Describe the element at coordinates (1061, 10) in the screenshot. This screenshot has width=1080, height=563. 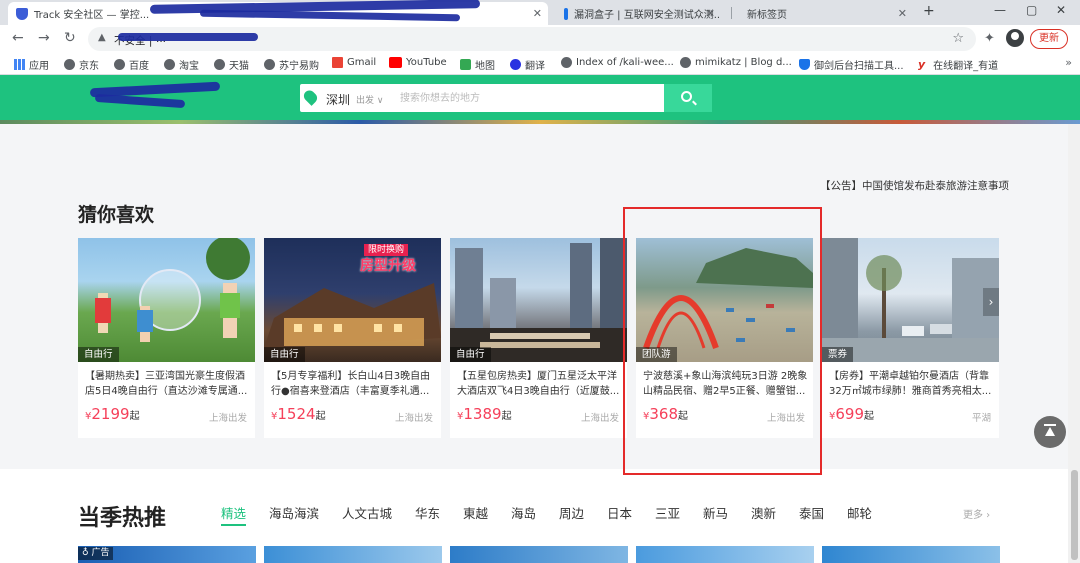
I see `close-window-button: ✕` at that location.